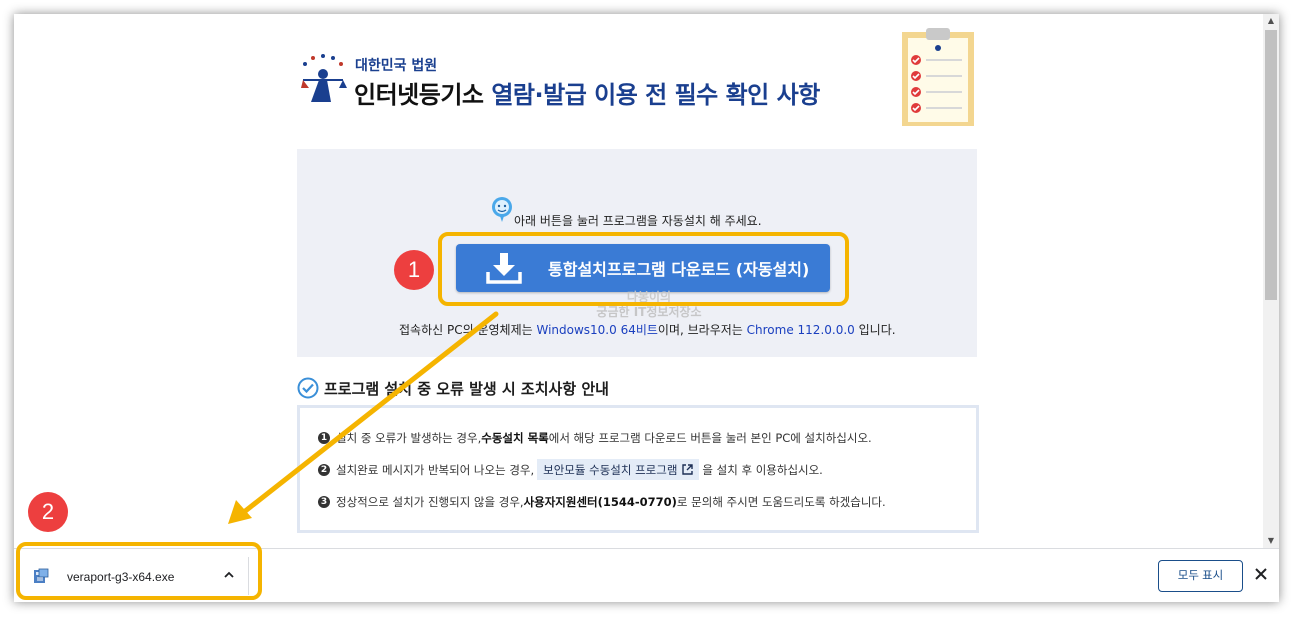 The image size is (1299, 621). What do you see at coordinates (423, 95) in the screenshot?
I see `page-title-part1: 인터넷등기소` at bounding box center [423, 95].